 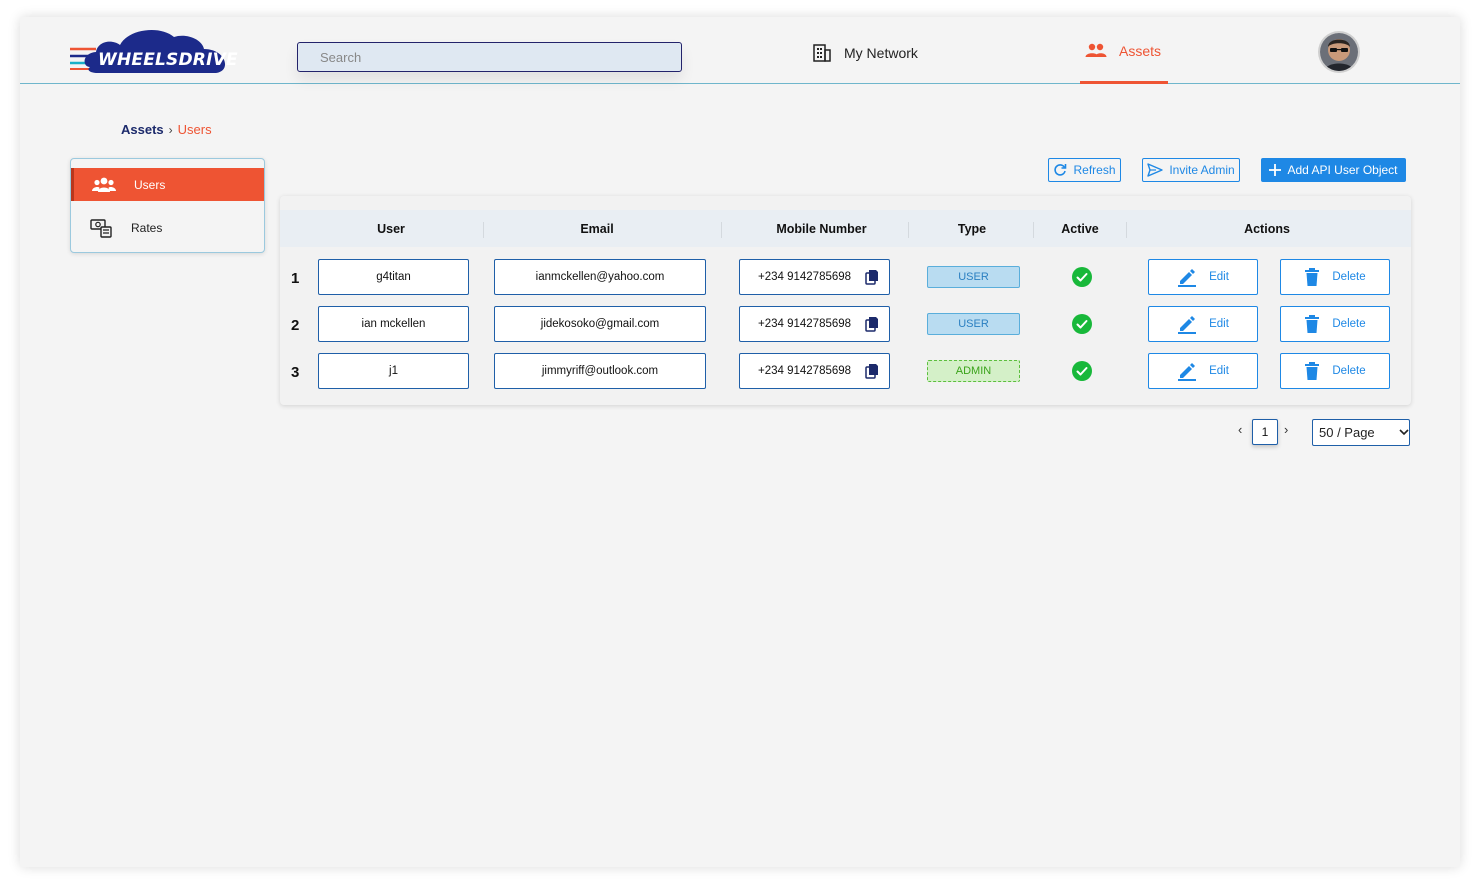 I want to click on breadcrumb-users: Users, so click(x=194, y=129).